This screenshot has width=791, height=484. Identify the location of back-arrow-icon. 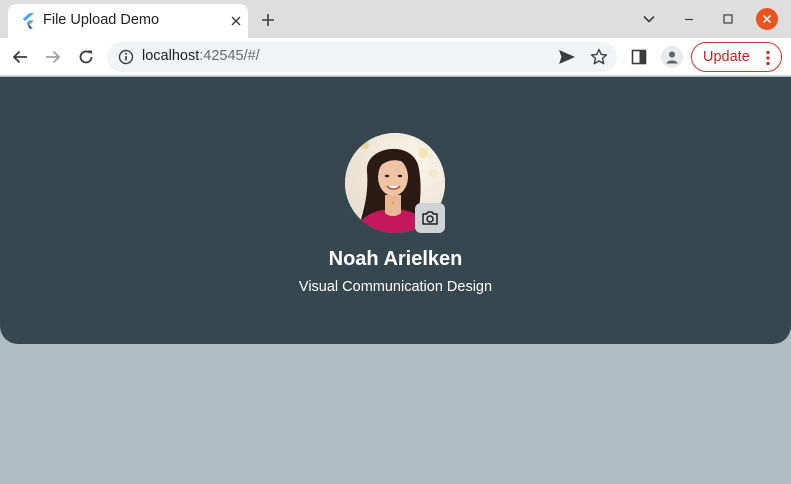
(20, 57).